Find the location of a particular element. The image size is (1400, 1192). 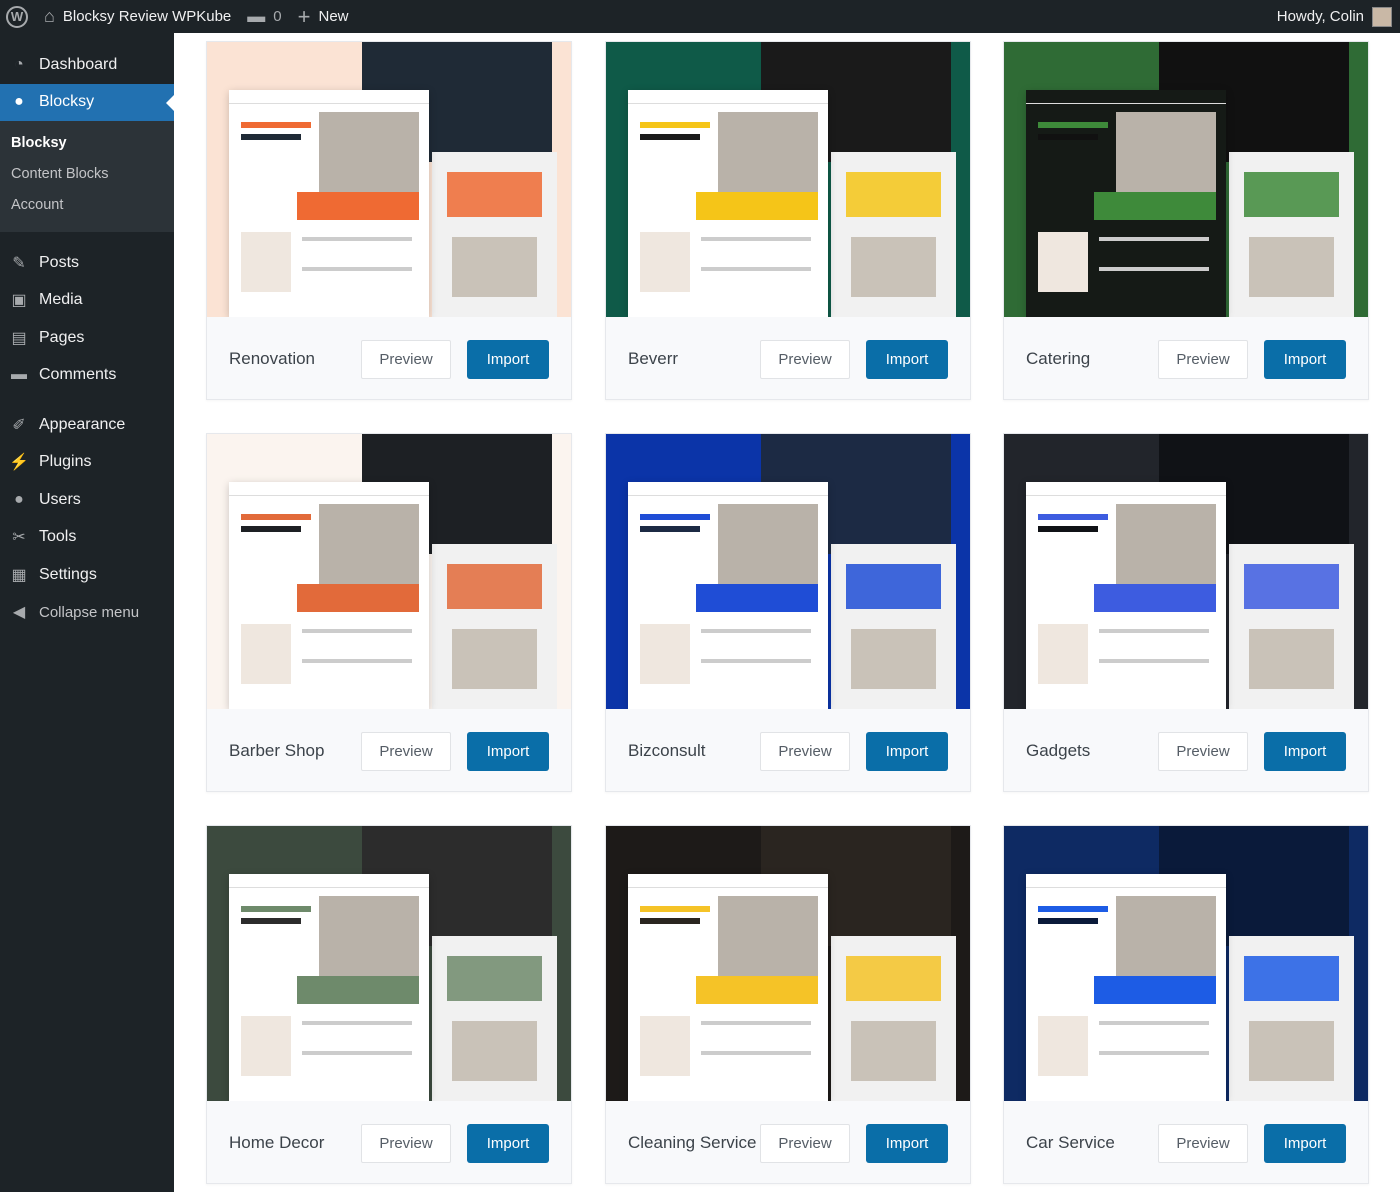

starter-card: Cleaning Service Preview Import is located at coordinates (788, 1004).